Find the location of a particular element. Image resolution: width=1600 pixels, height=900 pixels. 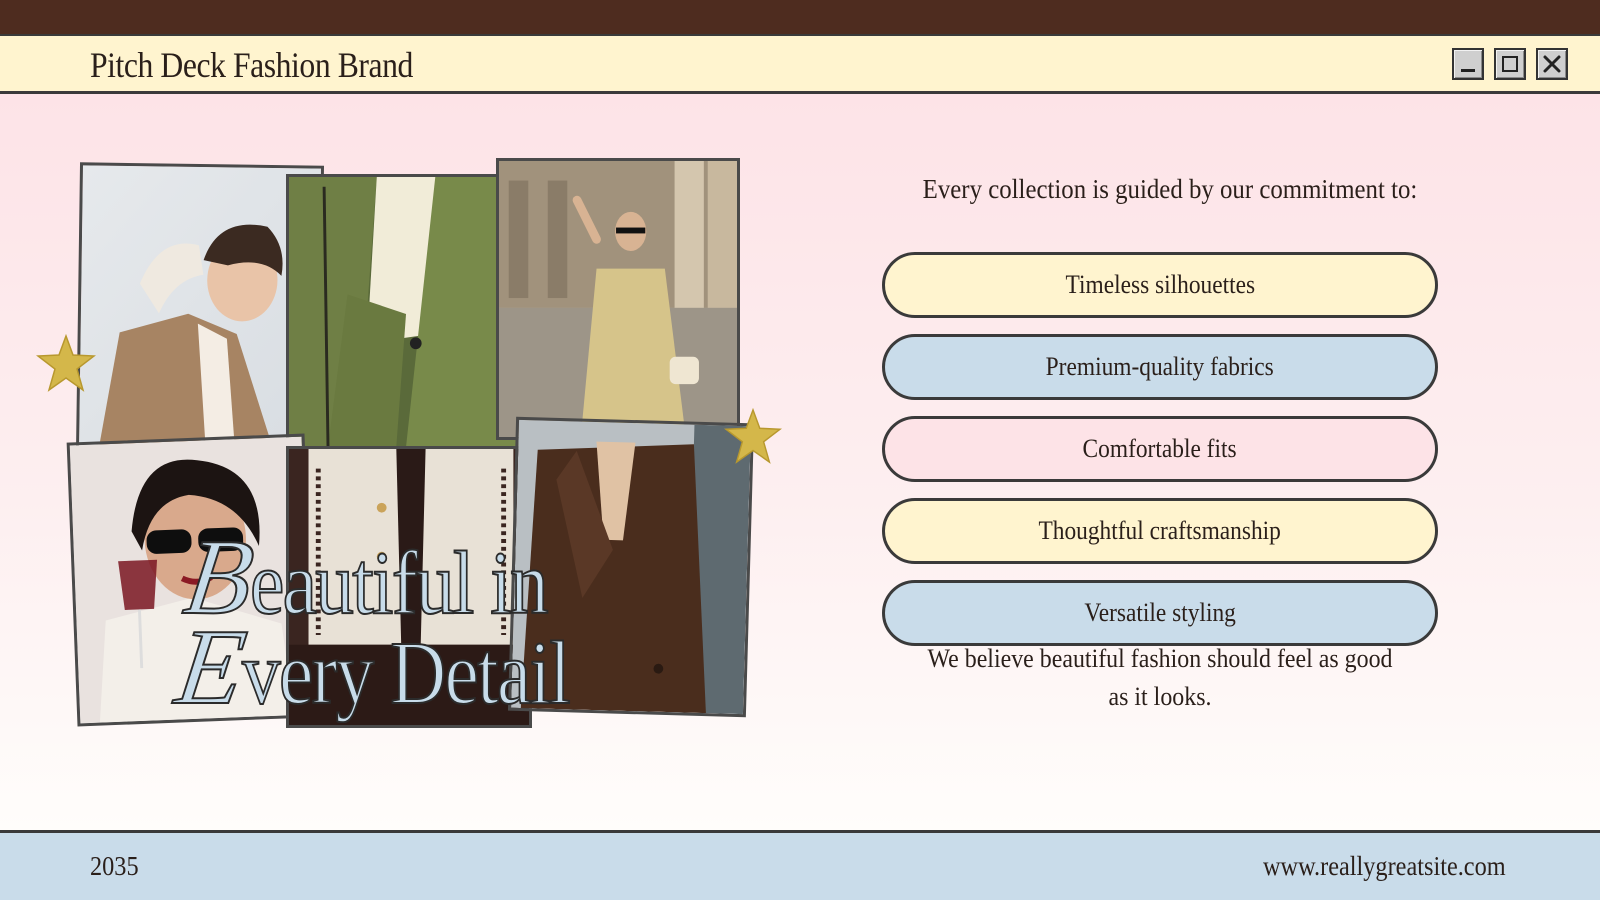

window-title: Pitch Deck Fashion Brand is located at coordinates (251, 65).